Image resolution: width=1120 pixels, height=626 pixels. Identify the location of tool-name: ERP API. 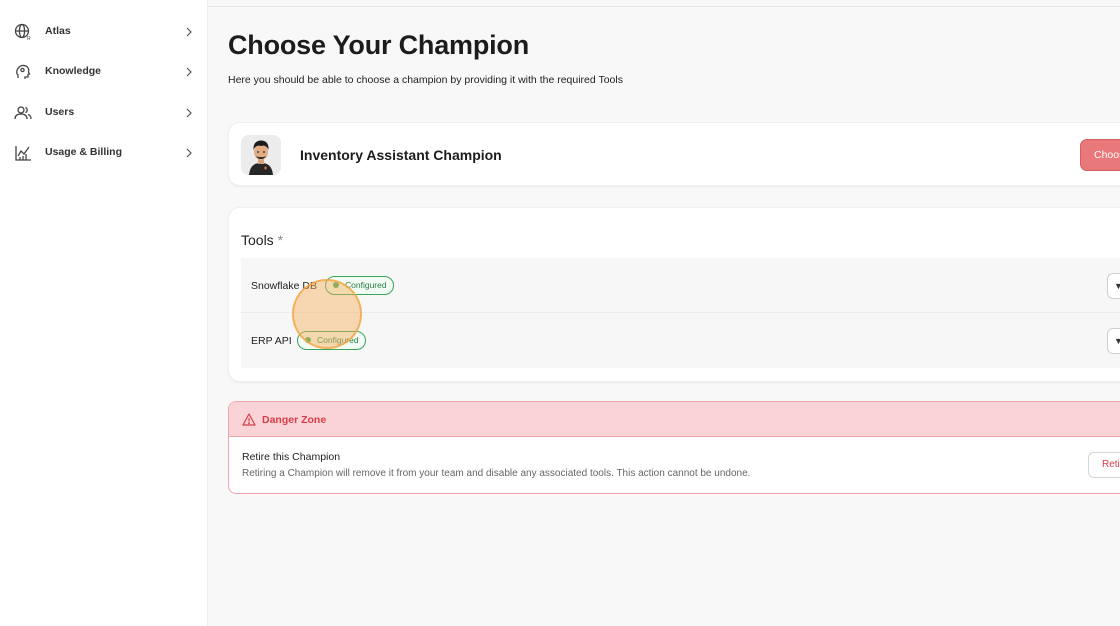
(271, 341).